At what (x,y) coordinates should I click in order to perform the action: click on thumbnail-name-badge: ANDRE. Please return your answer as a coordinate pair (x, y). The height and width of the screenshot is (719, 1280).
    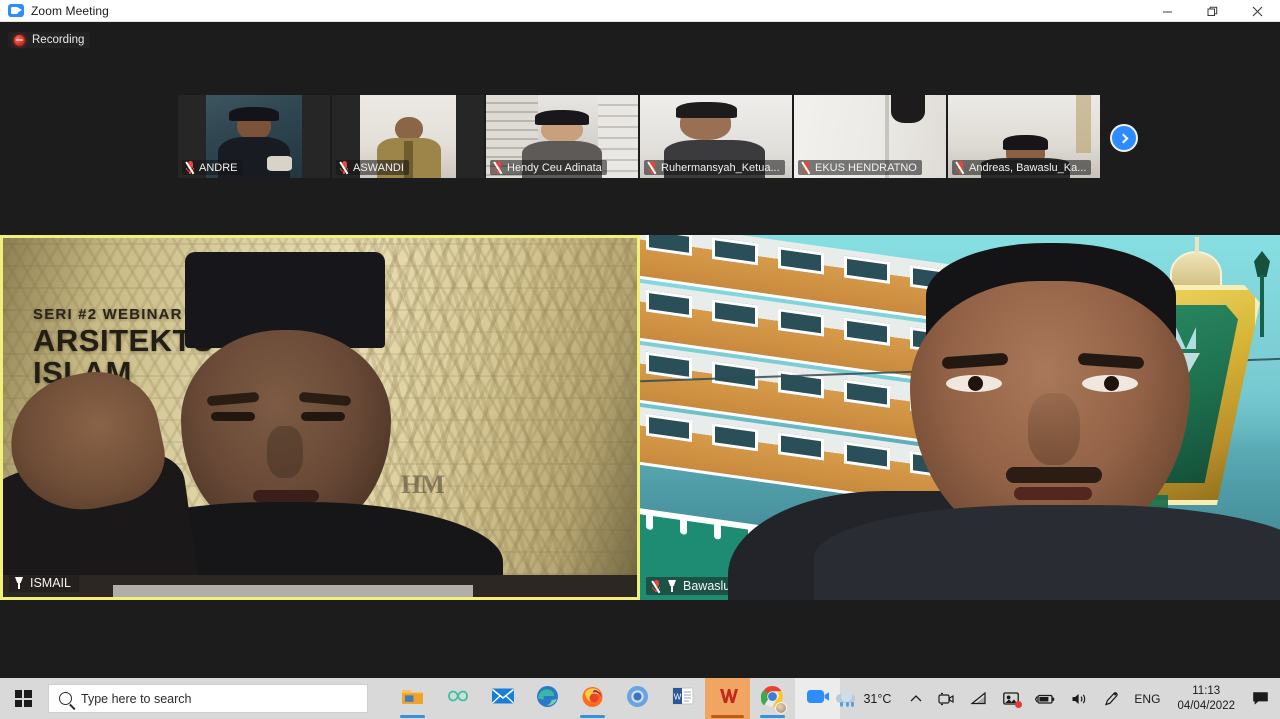
    Looking at the image, I should click on (212, 167).